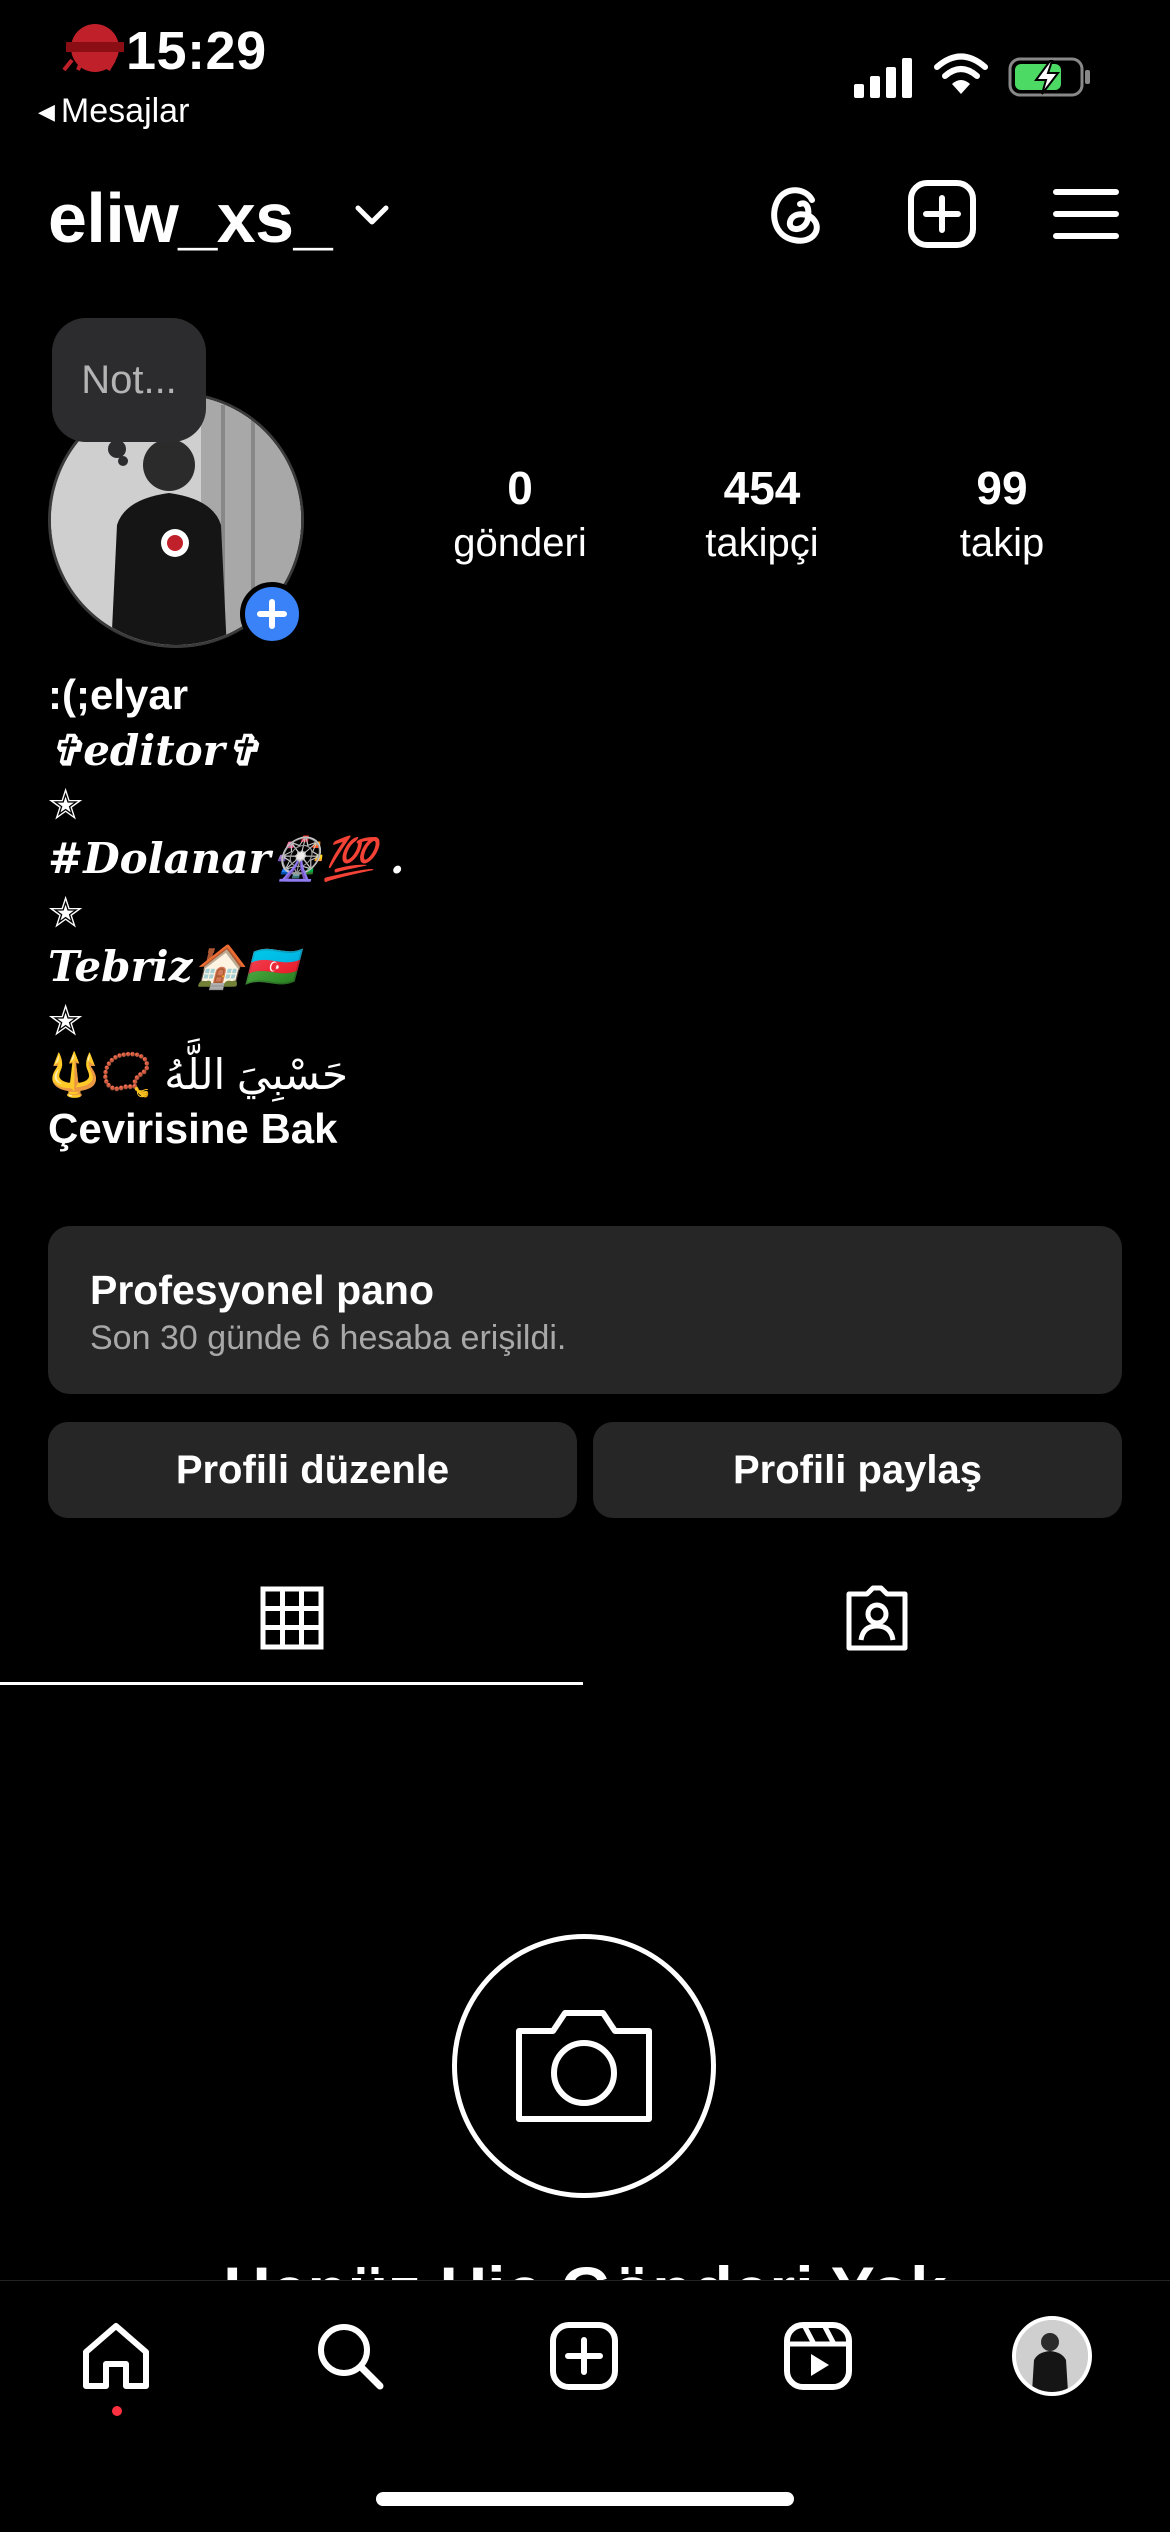 This screenshot has width=1170, height=2532. Describe the element at coordinates (198, 1074) in the screenshot. I see `bio-line: 🔱📿 حَسْبِيَ اللَّهُ` at that location.